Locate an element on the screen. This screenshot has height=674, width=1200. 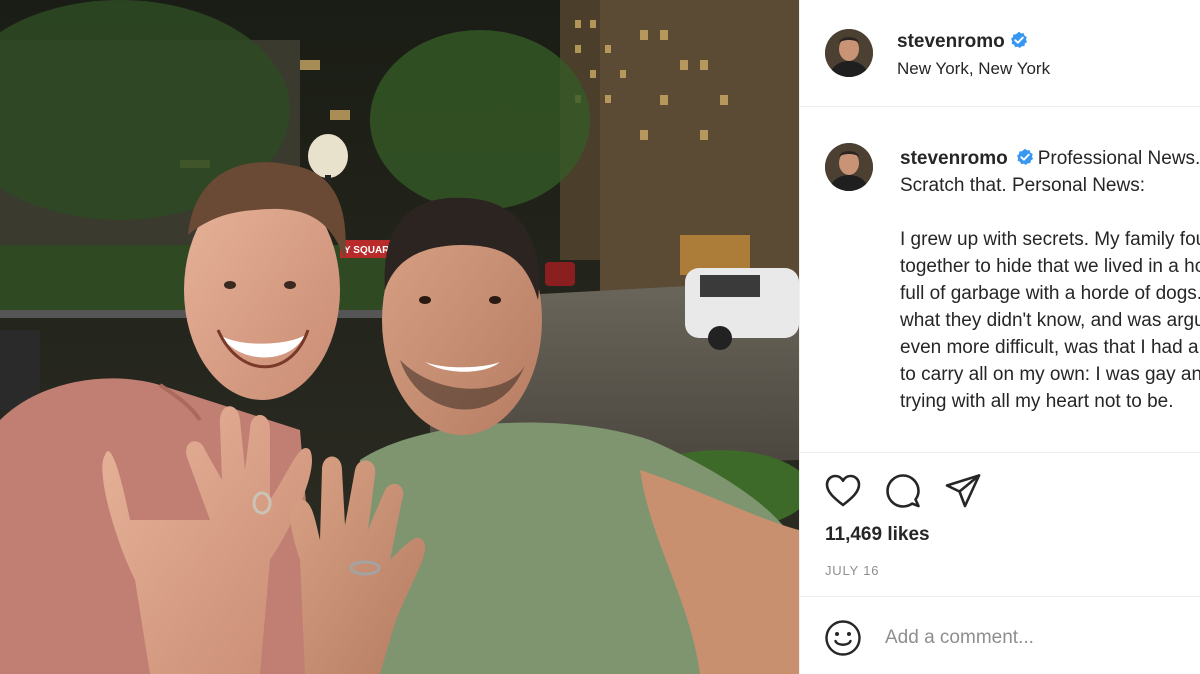
author-username: stevenromo is located at coordinates (962, 42).